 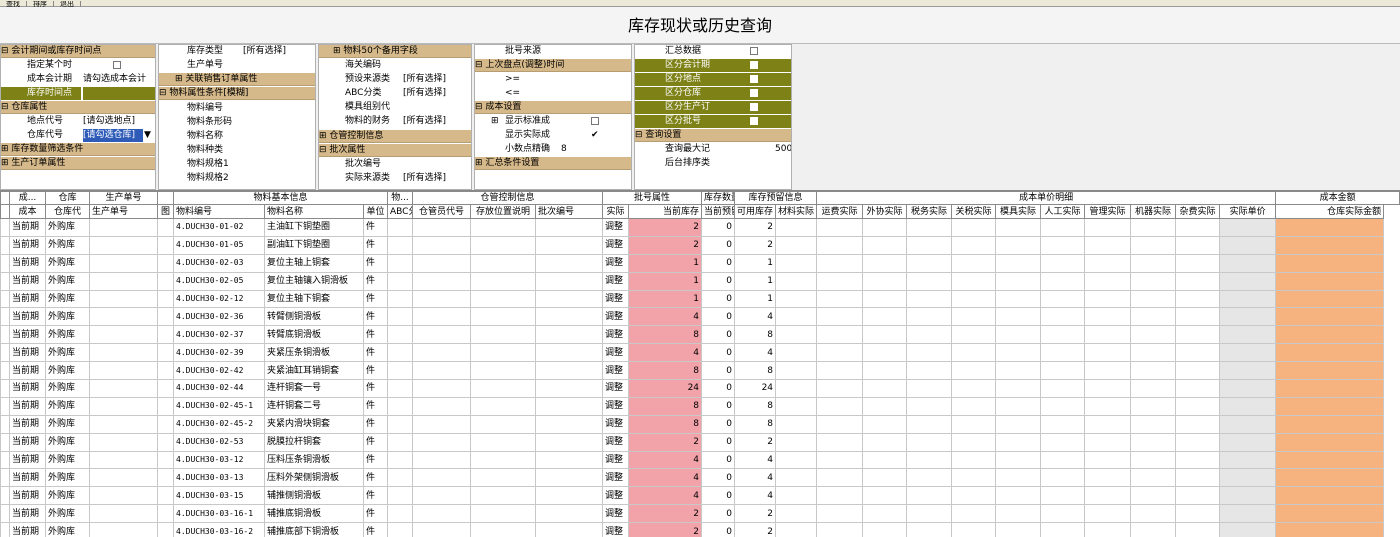 I want to click on show-actual-cost-checkbox: ✔, so click(x=595, y=135).